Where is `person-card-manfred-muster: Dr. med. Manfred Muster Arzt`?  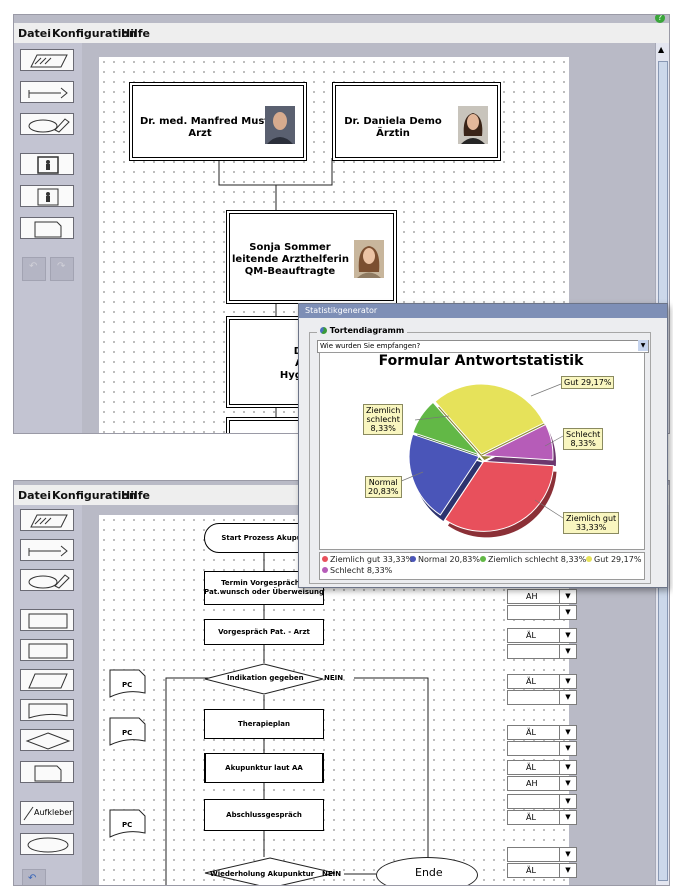 person-card-manfred-muster: Dr. med. Manfred Muster Arzt is located at coordinates (218, 121).